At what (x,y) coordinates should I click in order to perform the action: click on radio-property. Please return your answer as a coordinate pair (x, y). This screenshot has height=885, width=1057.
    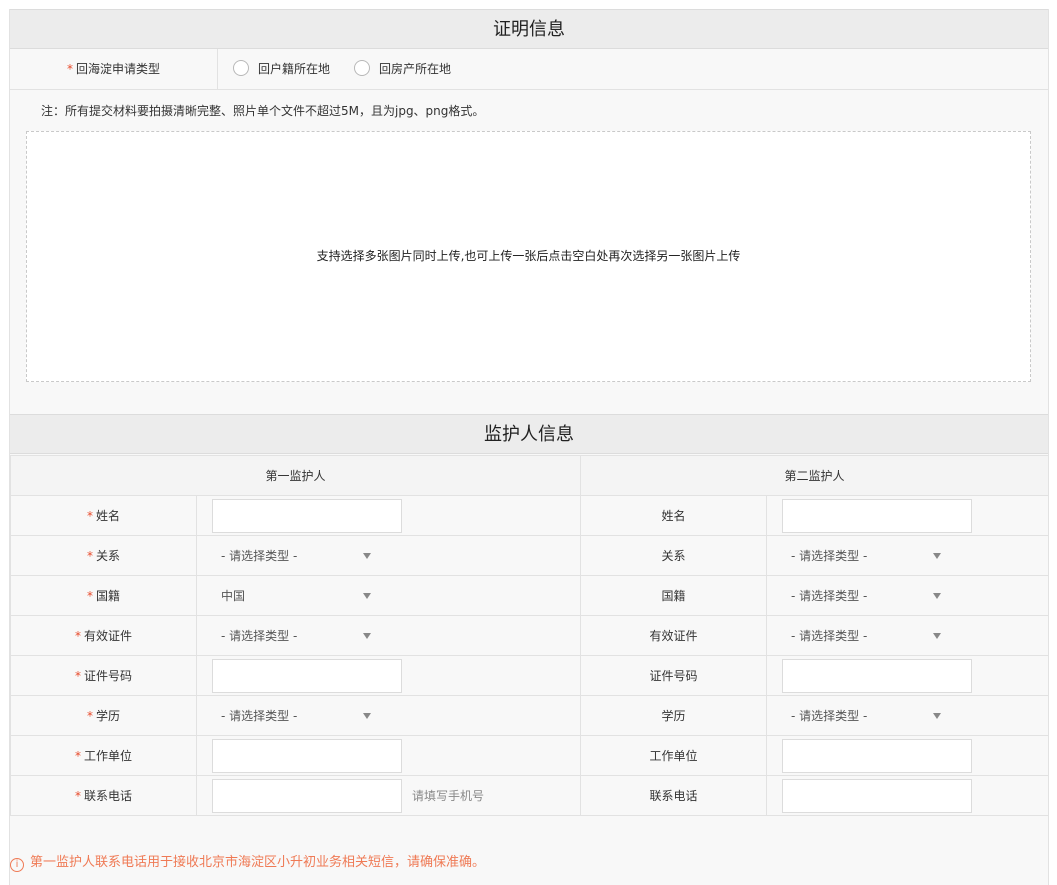
    Looking at the image, I should click on (362, 68).